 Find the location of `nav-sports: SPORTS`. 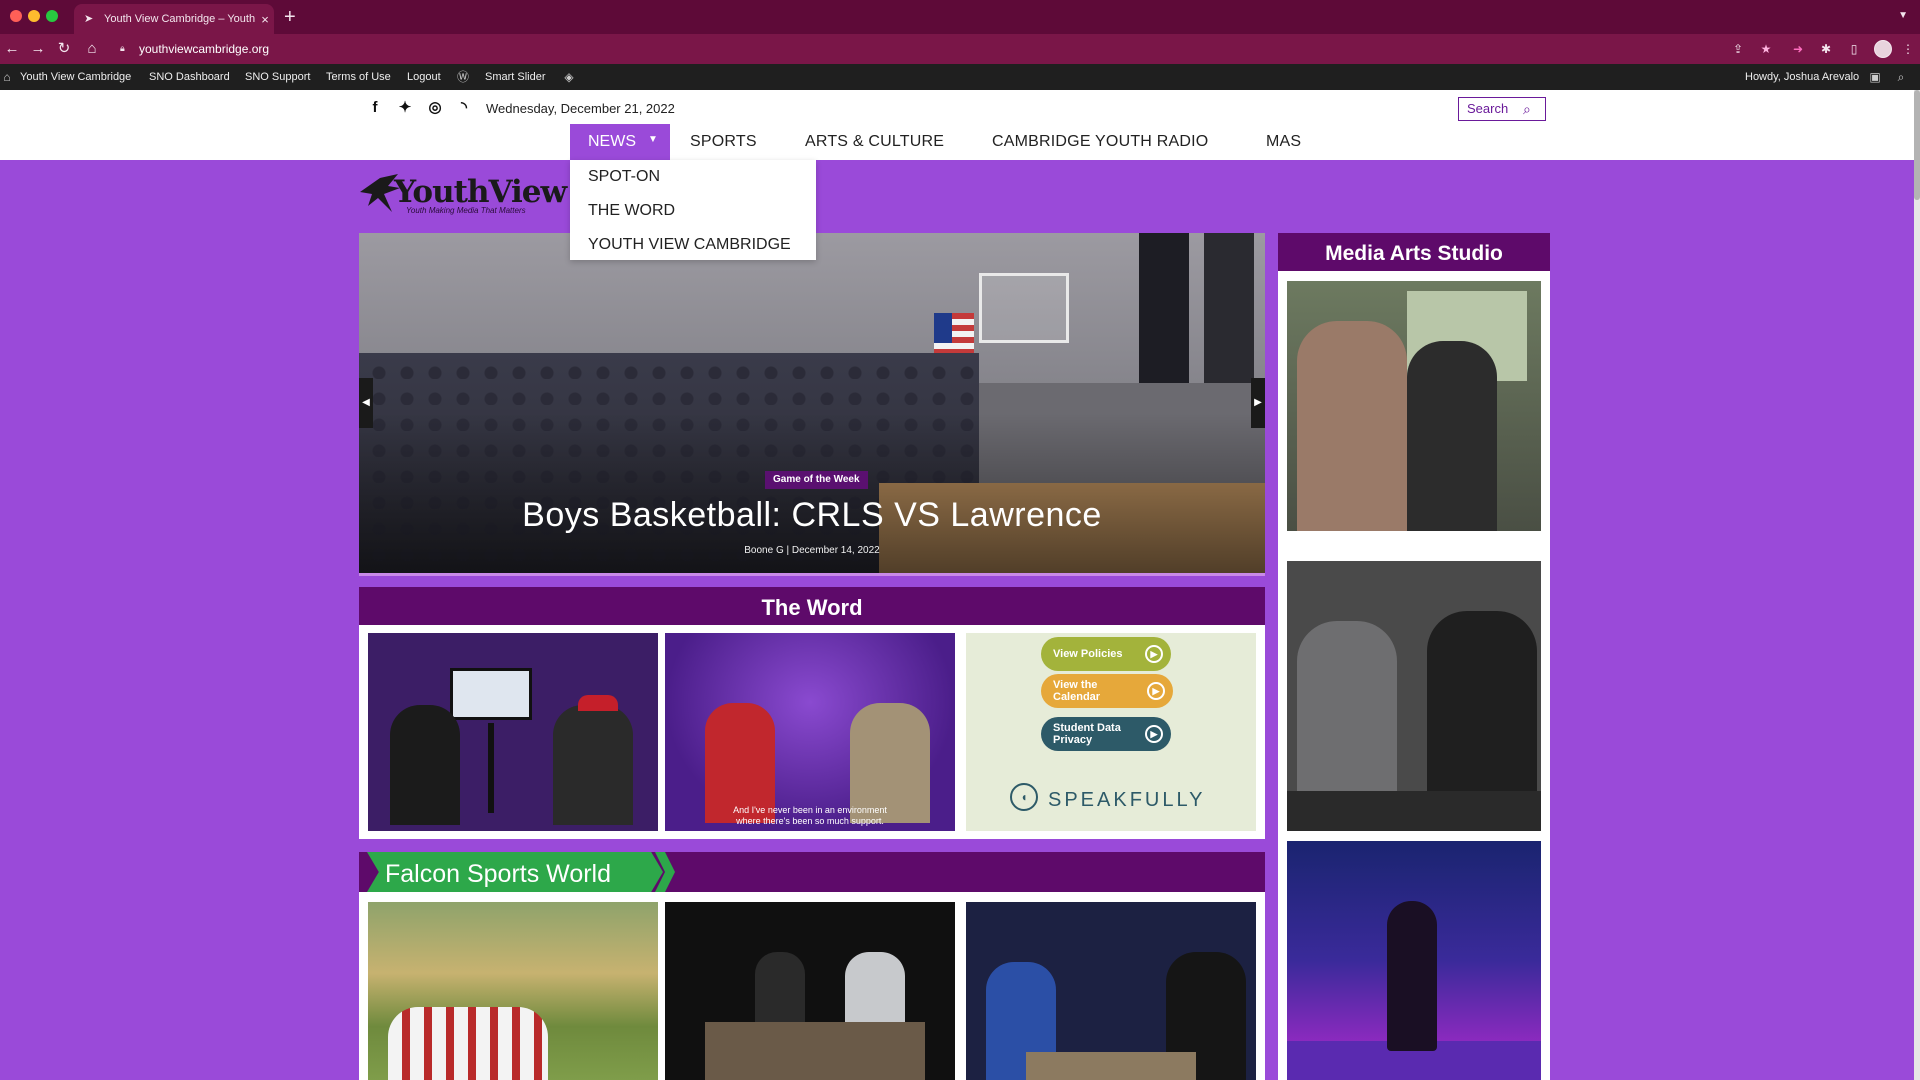

nav-sports: SPORTS is located at coordinates (723, 142).